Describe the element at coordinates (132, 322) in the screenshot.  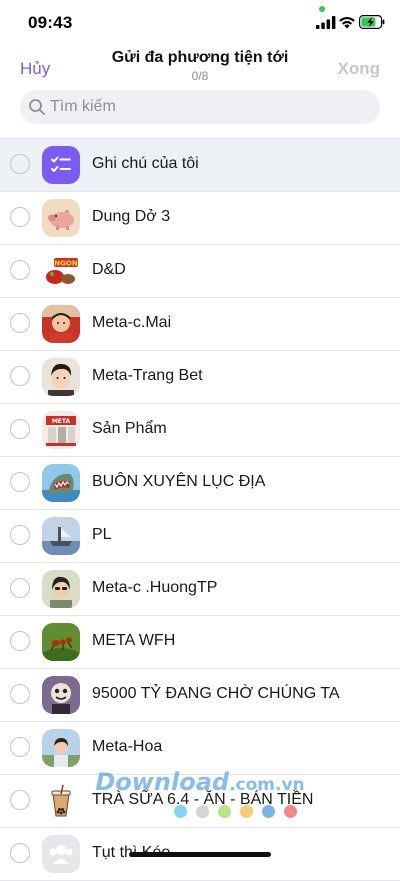
I see `contact-name: Meta-c.Mai` at that location.